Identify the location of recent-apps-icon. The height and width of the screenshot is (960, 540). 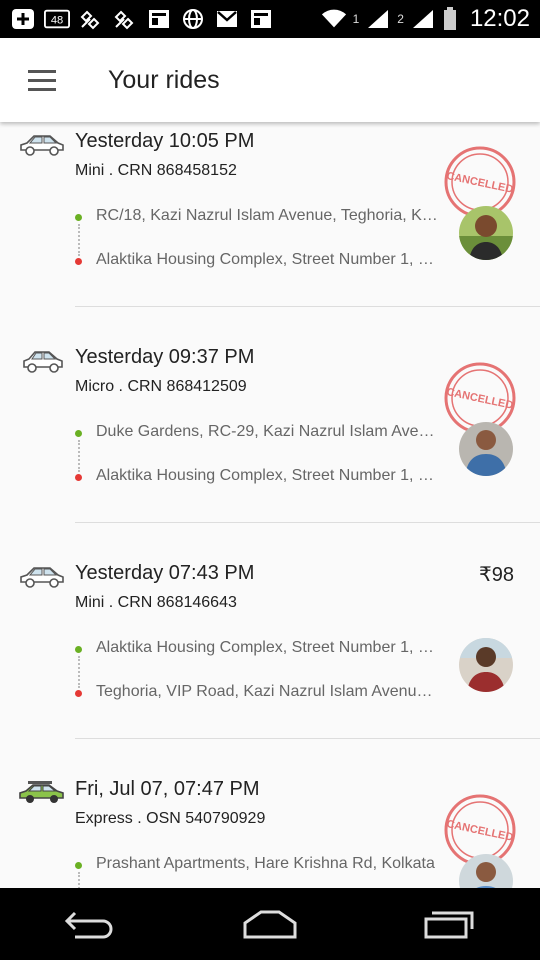
(450, 924).